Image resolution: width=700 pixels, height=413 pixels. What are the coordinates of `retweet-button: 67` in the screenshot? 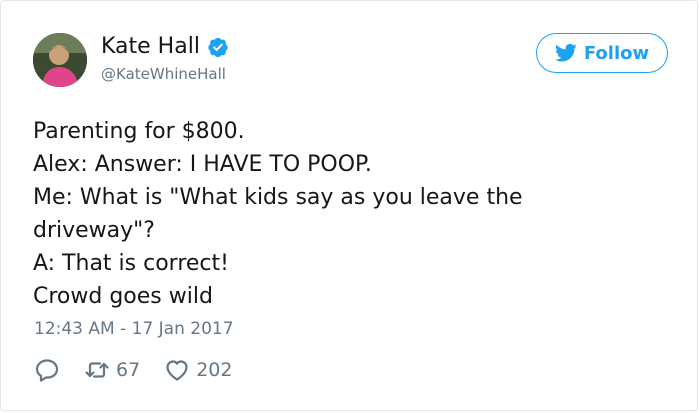 It's located at (112, 370).